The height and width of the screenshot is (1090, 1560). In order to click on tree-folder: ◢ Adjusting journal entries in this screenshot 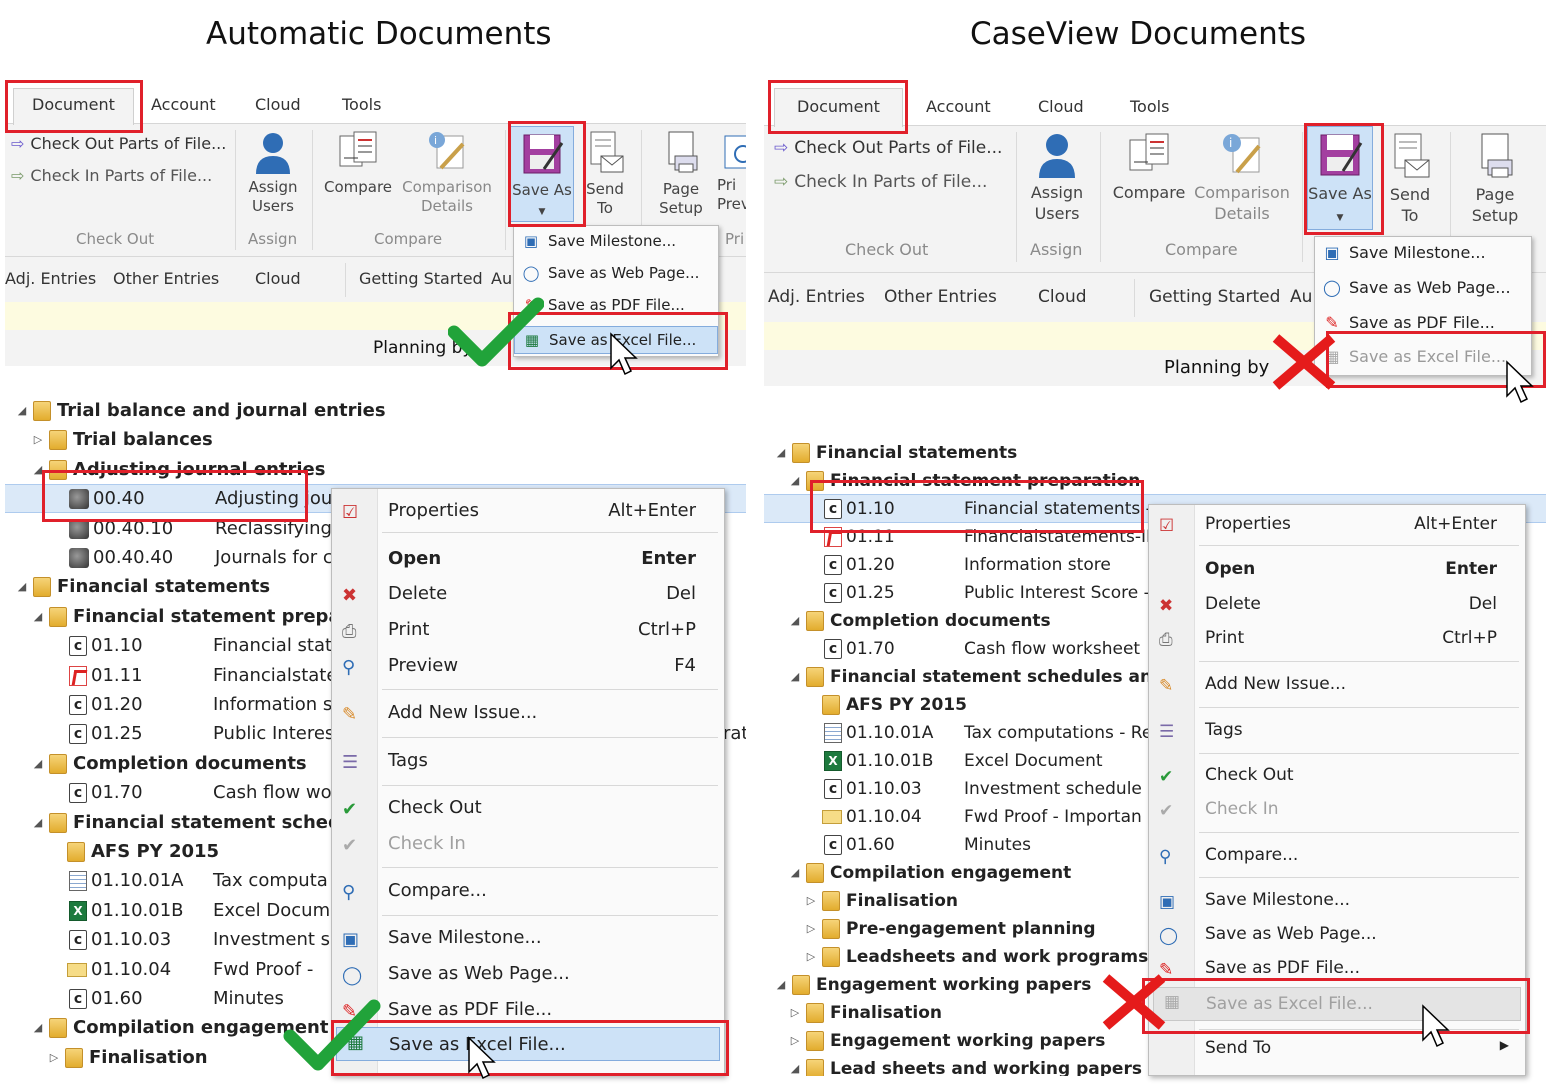, I will do `click(375, 469)`.